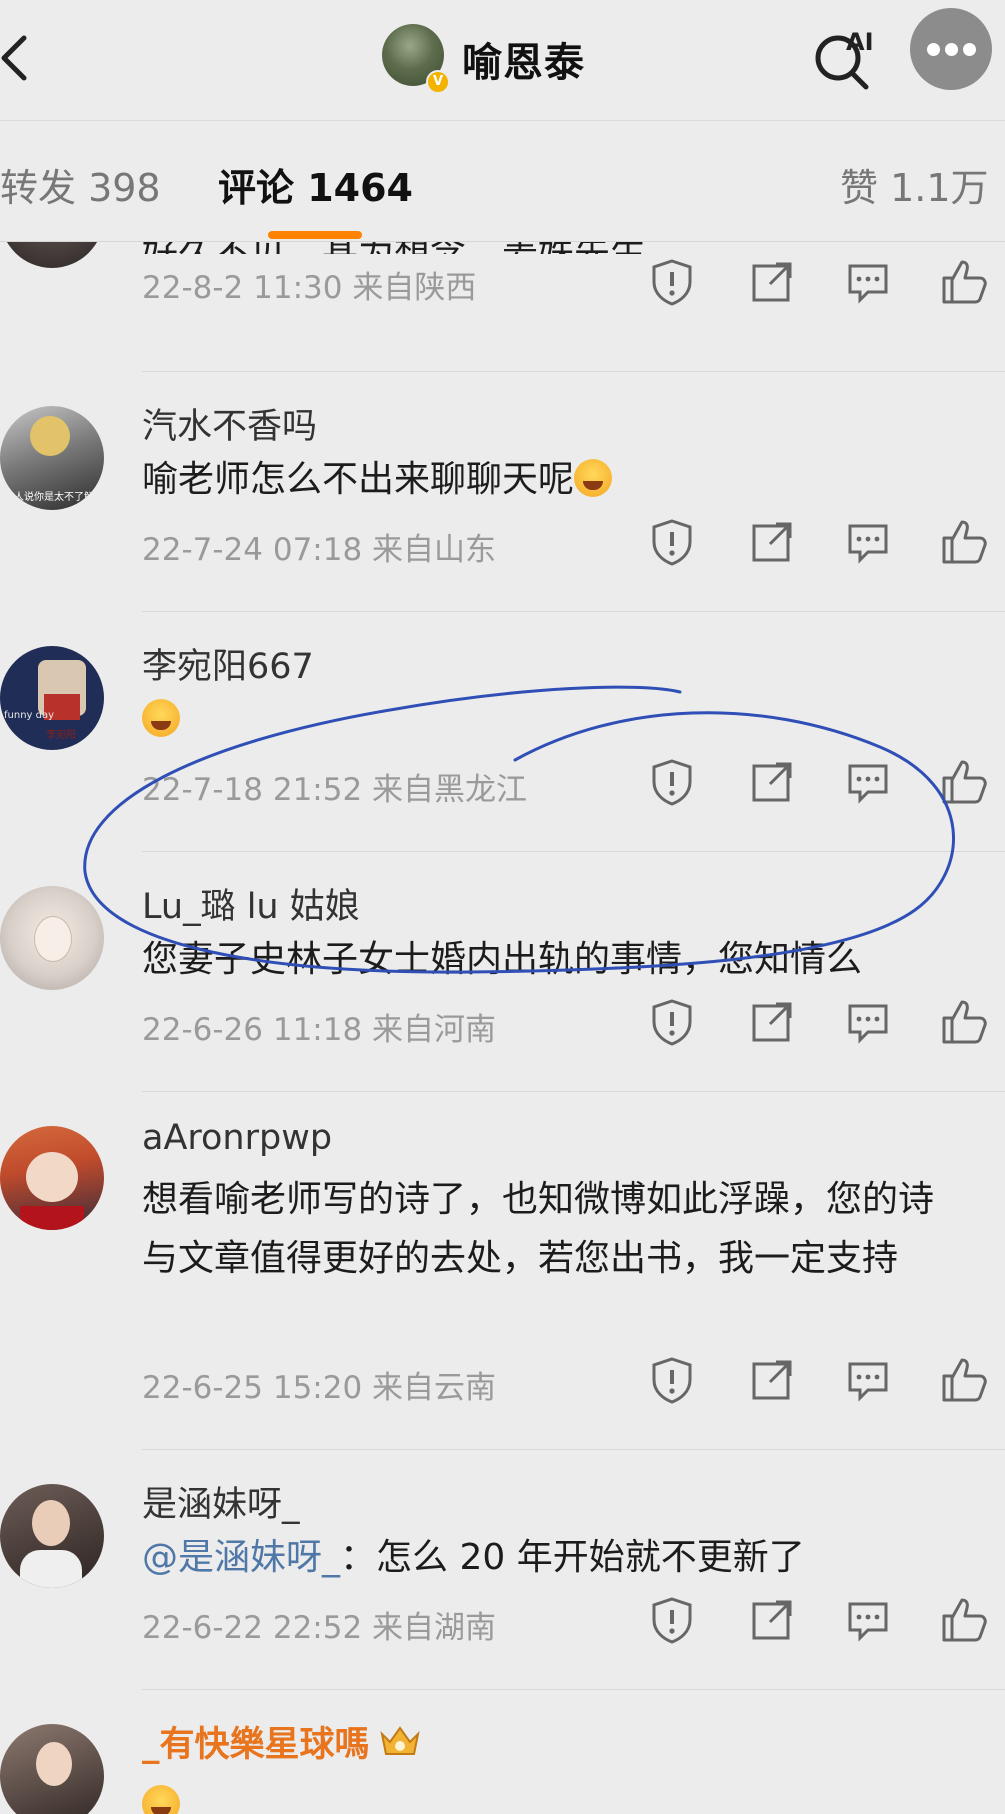 This screenshot has height=1814, width=1005. Describe the element at coordinates (252, 1388) in the screenshot. I see `comment-time: 22-6-25 15:20` at that location.